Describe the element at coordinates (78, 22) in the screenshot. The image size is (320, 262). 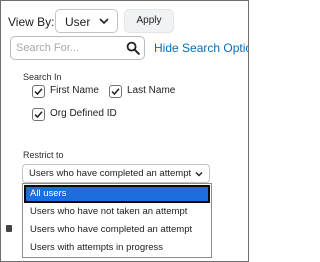
I see `view-by-value: User` at that location.